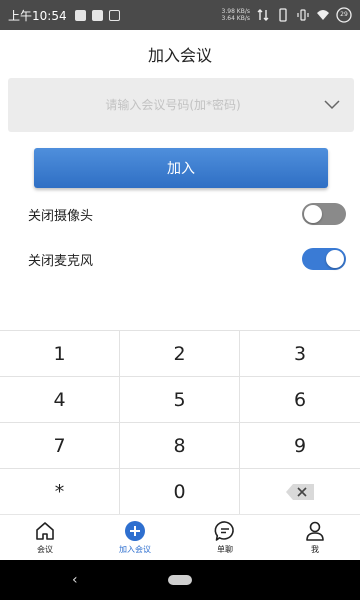 The width and height of the screenshot is (360, 600). What do you see at coordinates (180, 446) in the screenshot?
I see `key-8: 8` at bounding box center [180, 446].